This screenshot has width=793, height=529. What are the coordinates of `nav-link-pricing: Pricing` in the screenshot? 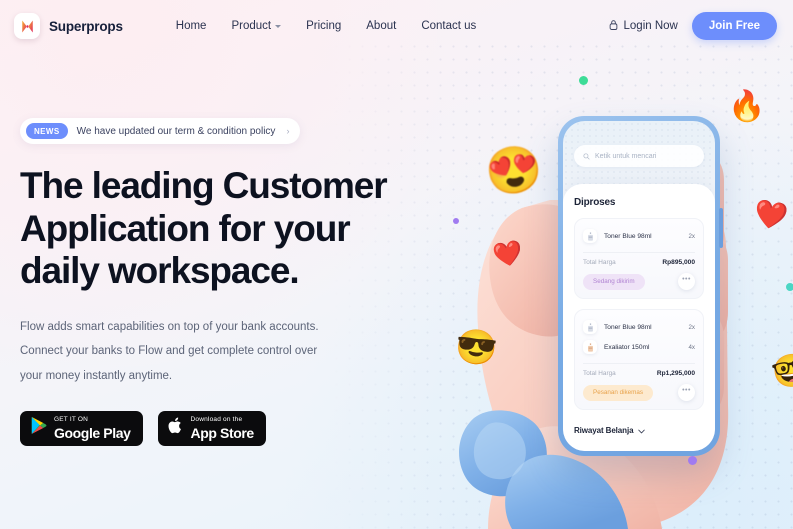 It's located at (323, 26).